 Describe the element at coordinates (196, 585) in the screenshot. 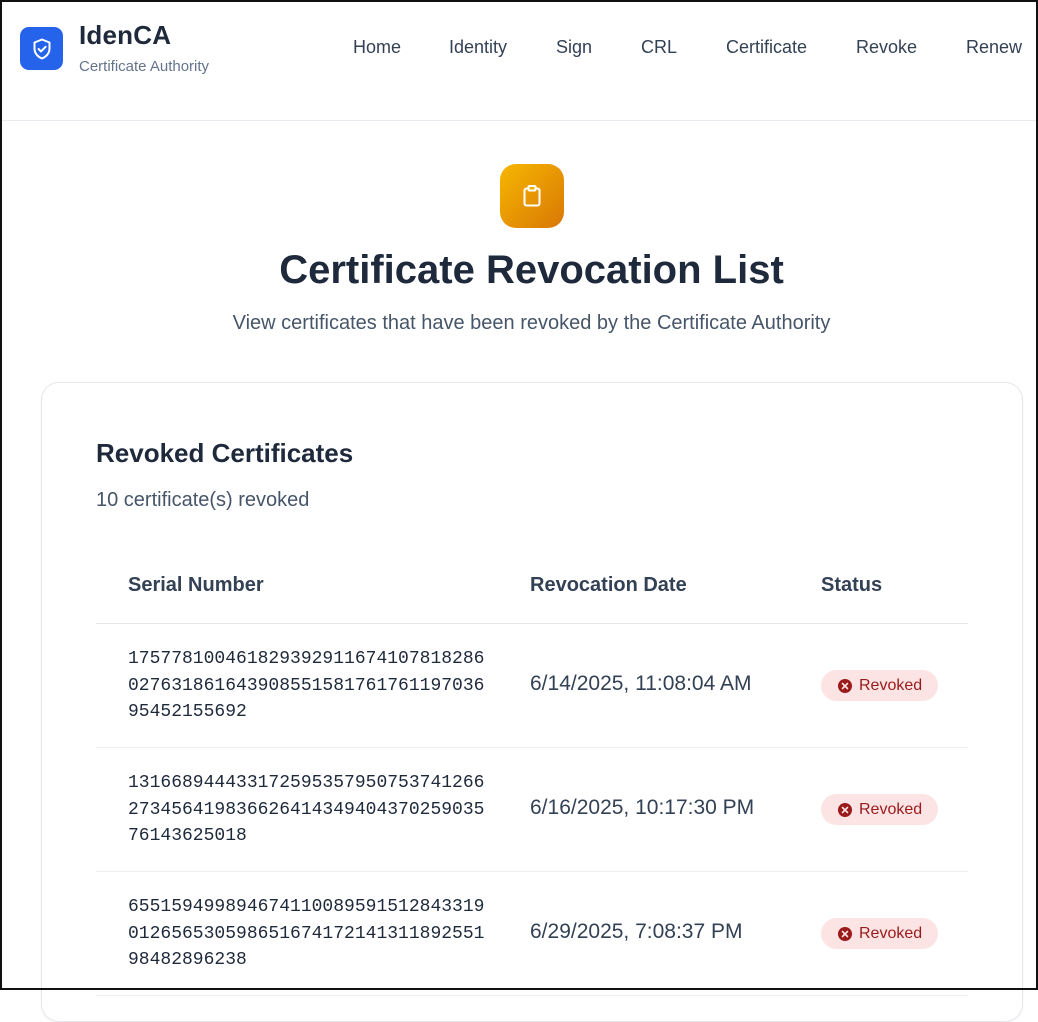

I see `column-header-serial: Serial Number` at that location.